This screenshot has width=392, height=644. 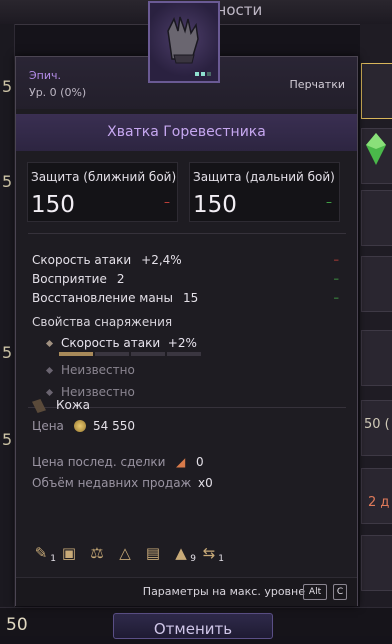 What do you see at coordinates (69, 553) in the screenshot?
I see `box-action-icon: ▣` at bounding box center [69, 553].